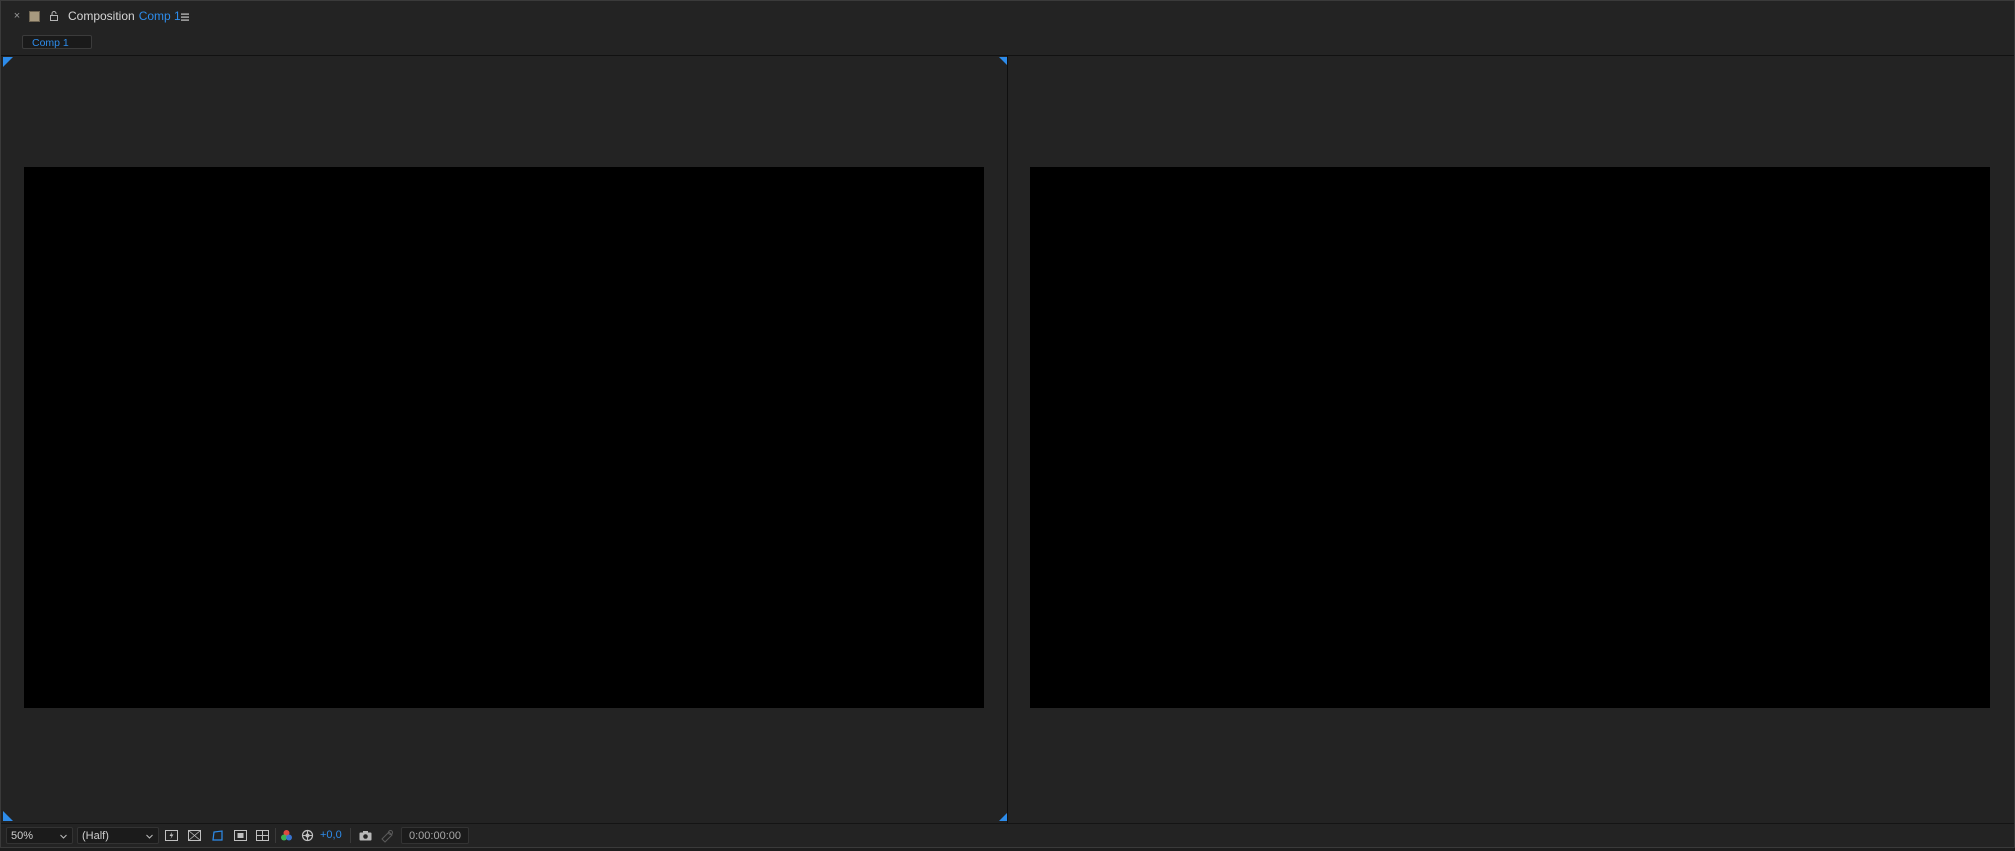 This screenshot has width=2015, height=851. I want to click on panel-comp-name: Comp 1, so click(160, 16).